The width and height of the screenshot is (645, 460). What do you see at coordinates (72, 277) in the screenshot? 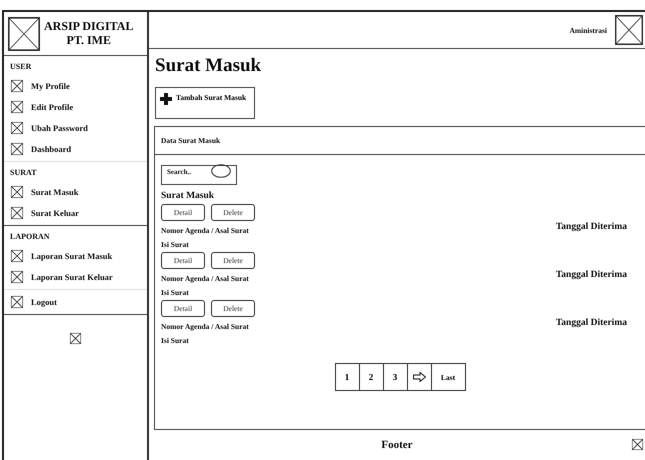
I see `sidebar-item: Laporan Surat Keluar` at bounding box center [72, 277].